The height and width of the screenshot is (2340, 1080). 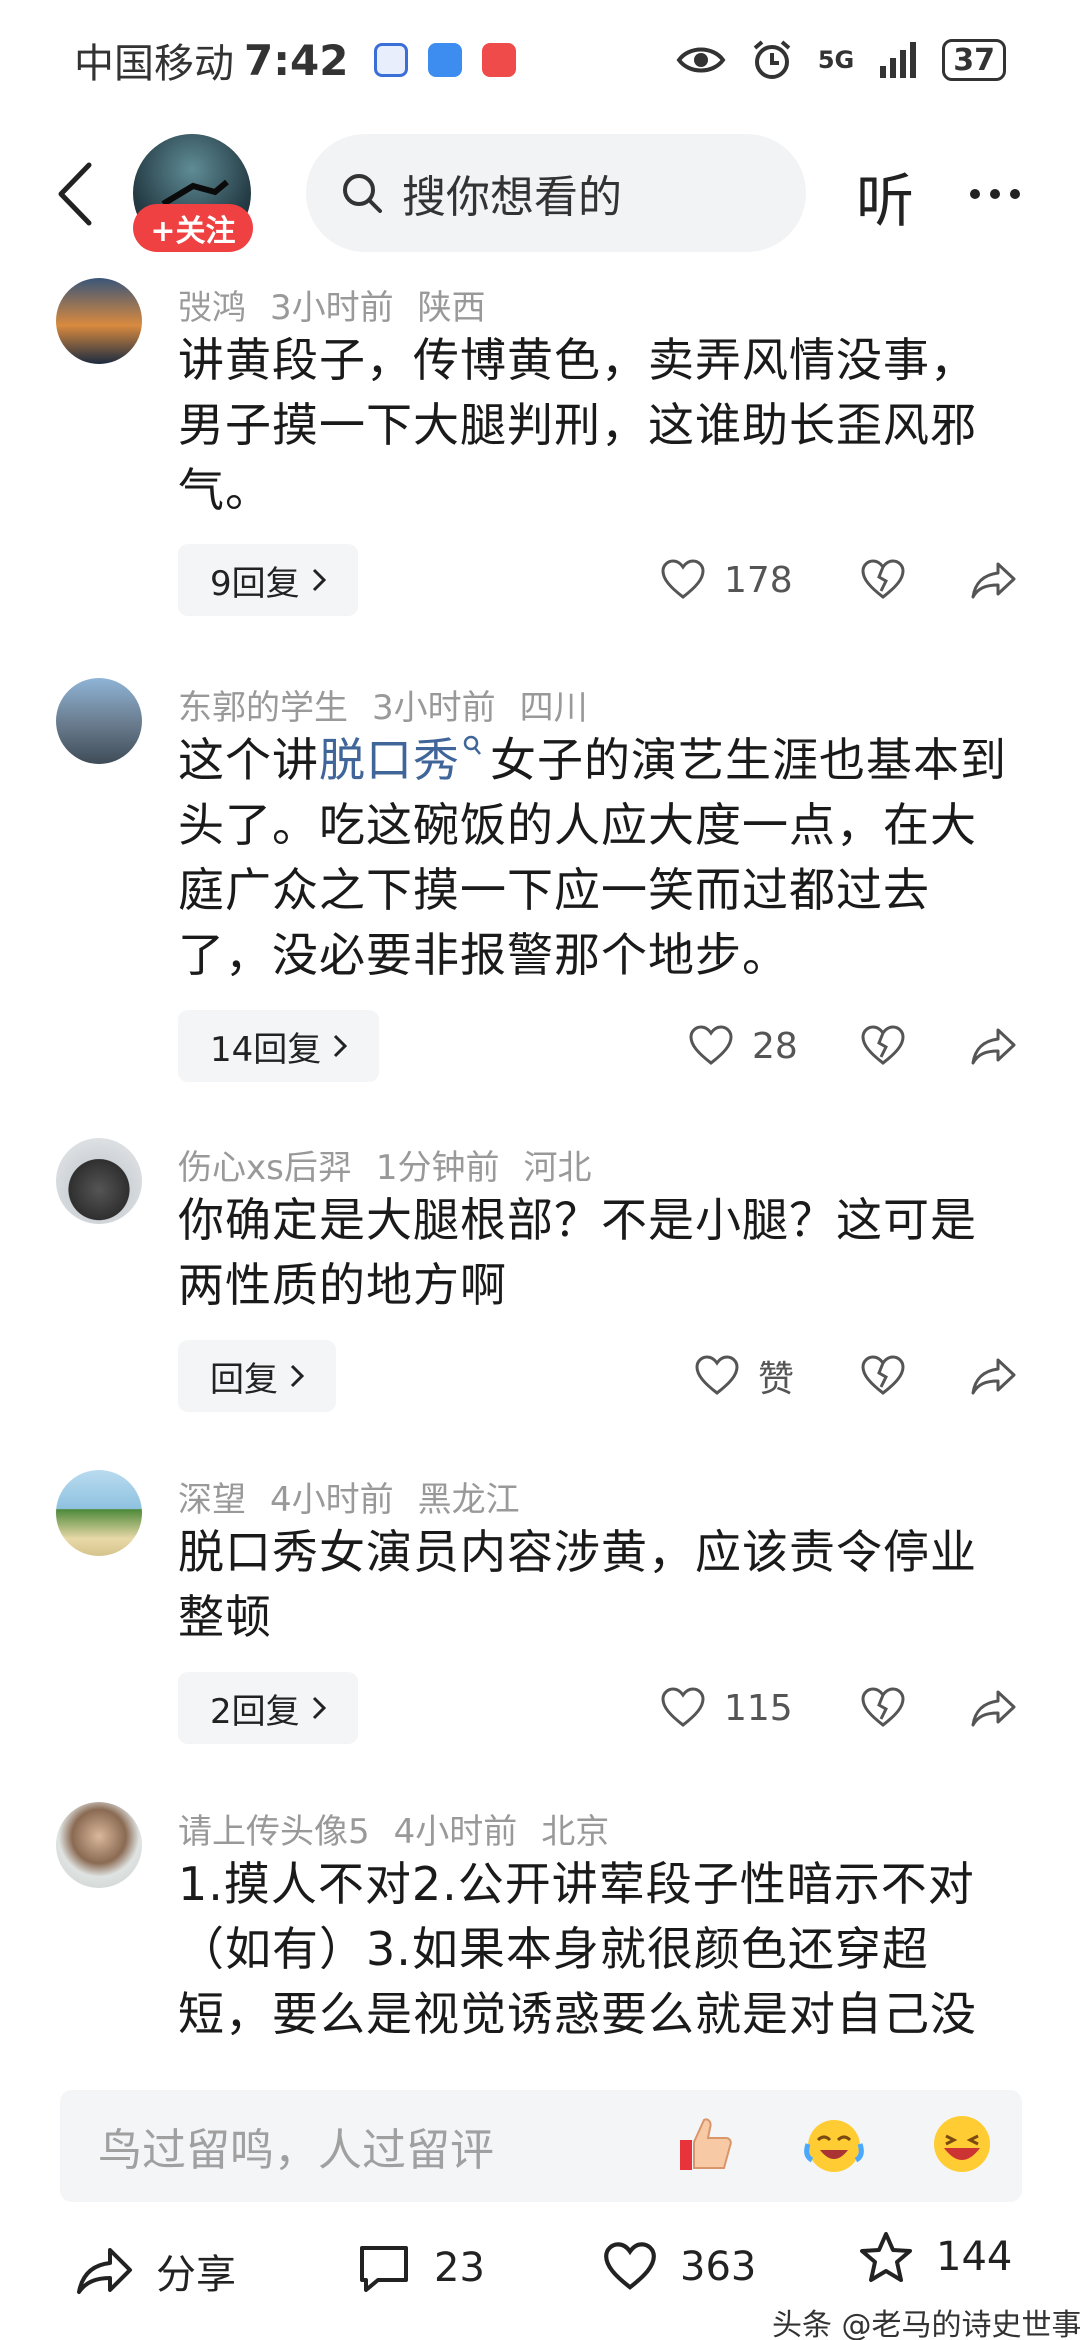 What do you see at coordinates (420, 2268) in the screenshot?
I see `comment-button: 23` at bounding box center [420, 2268].